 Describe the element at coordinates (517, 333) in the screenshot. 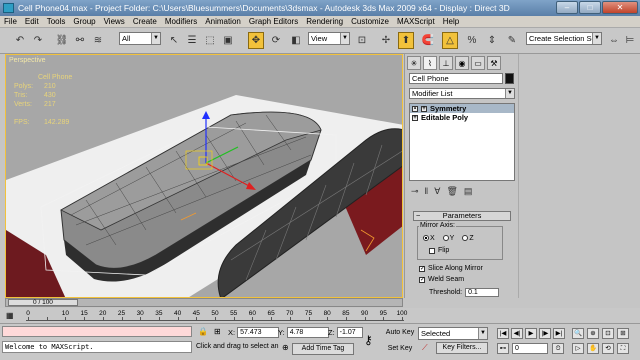

I see `previous-frame-icon: ◀|` at that location.